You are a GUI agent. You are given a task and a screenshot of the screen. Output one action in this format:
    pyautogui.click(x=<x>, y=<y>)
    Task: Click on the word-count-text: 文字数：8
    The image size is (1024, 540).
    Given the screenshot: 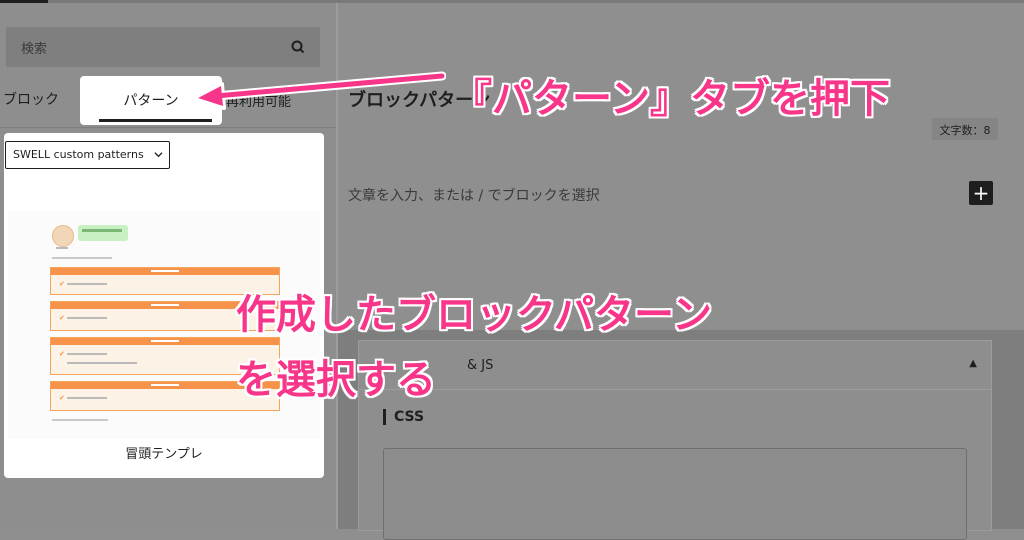 What is the action you would take?
    pyautogui.click(x=965, y=130)
    